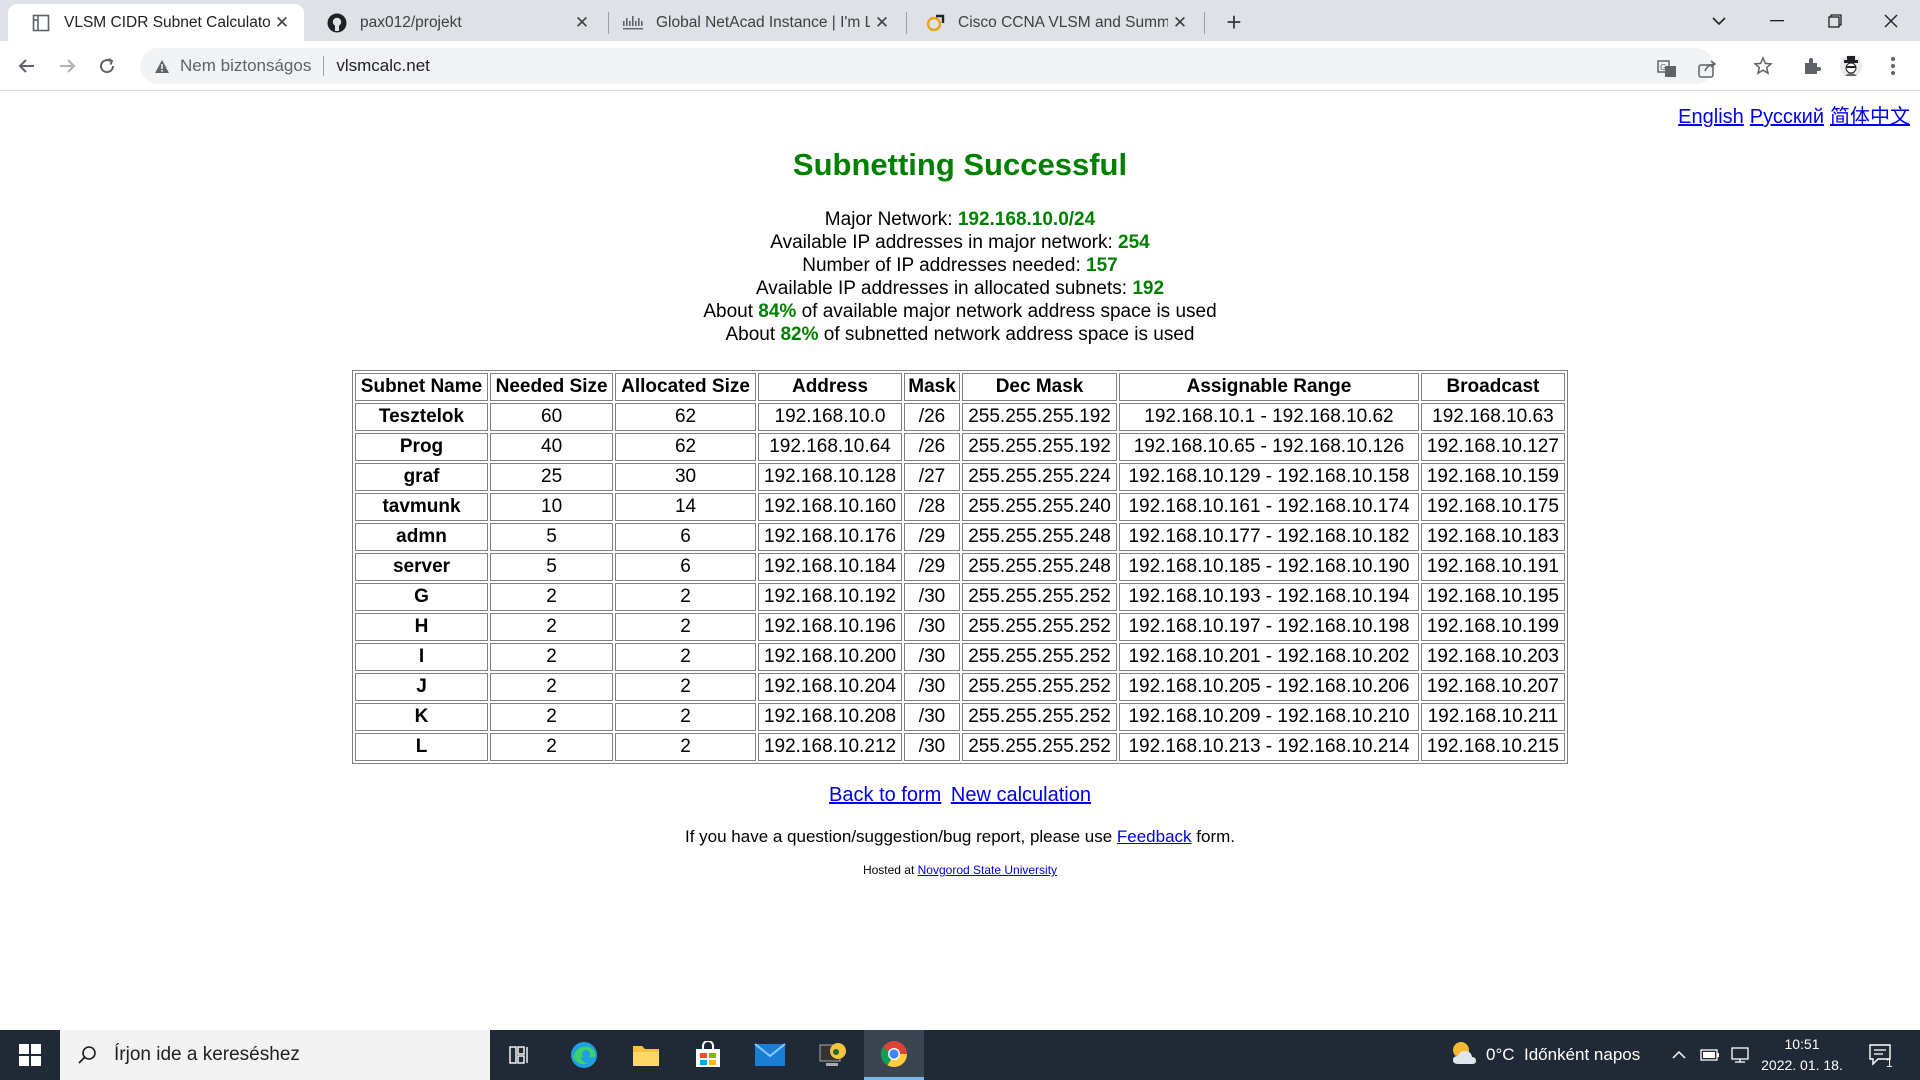  What do you see at coordinates (422, 687) in the screenshot?
I see `cell-subnet-name: J` at bounding box center [422, 687].